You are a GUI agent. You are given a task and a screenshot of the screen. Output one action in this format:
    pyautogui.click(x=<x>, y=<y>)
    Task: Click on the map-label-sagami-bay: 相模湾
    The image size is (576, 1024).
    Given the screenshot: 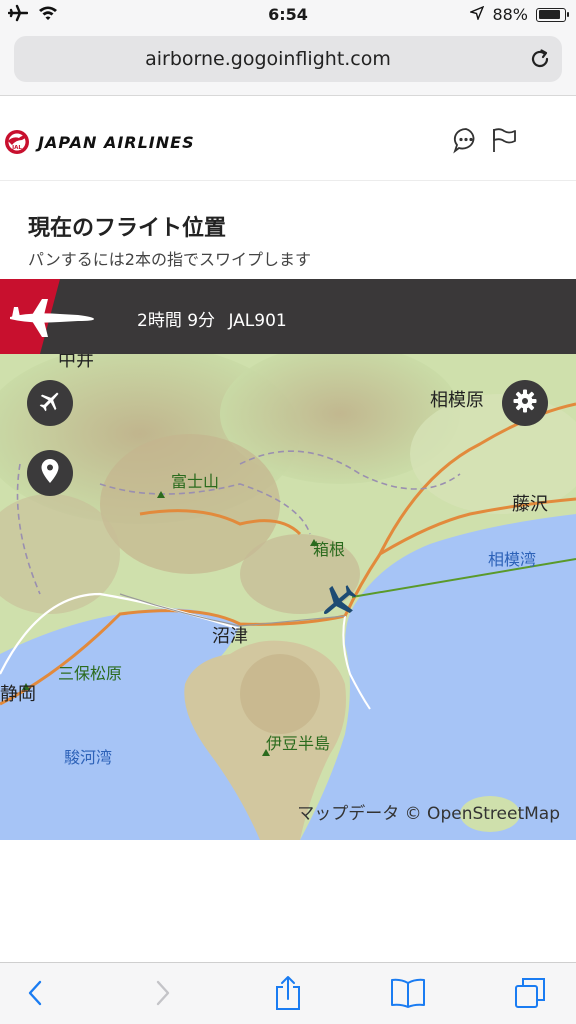 What is the action you would take?
    pyautogui.click(x=512, y=559)
    